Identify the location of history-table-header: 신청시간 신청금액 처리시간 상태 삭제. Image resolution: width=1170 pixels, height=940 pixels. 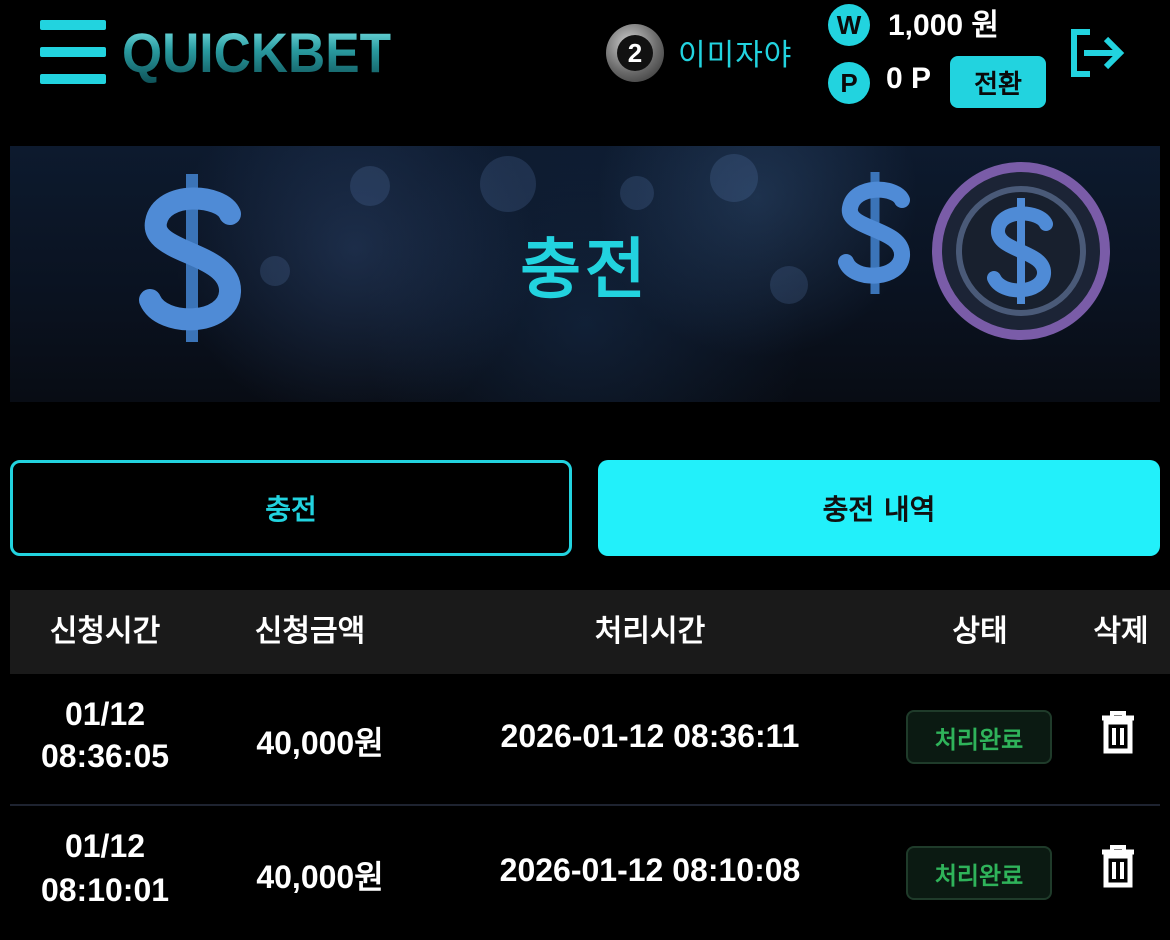
(590, 632).